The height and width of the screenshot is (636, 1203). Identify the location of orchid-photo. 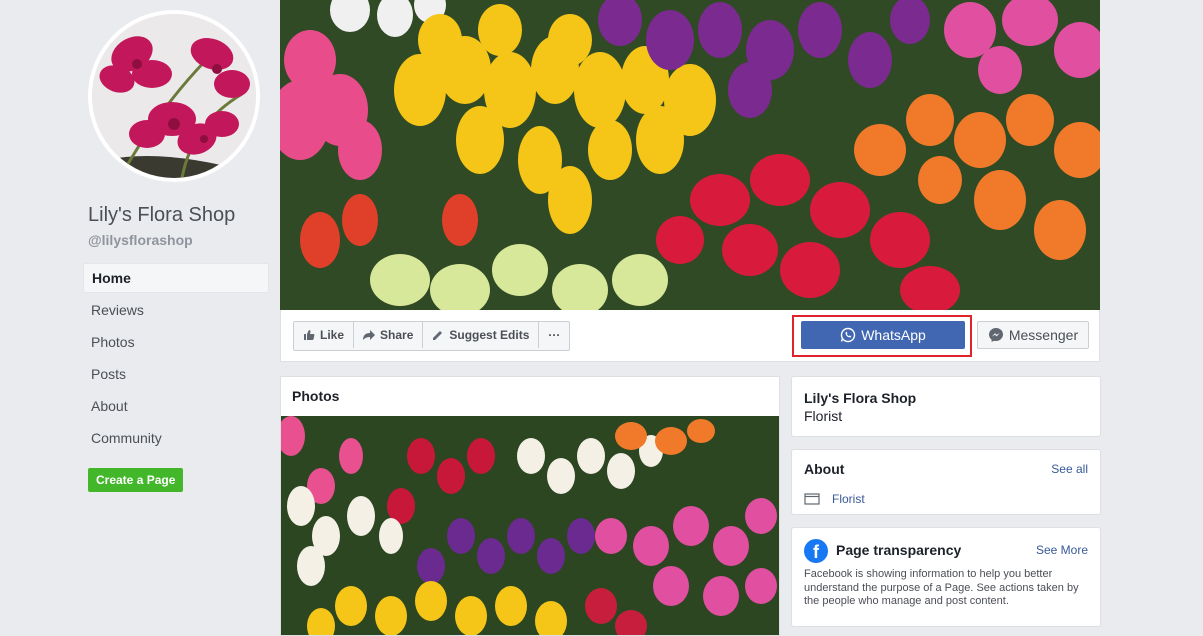
(174, 96).